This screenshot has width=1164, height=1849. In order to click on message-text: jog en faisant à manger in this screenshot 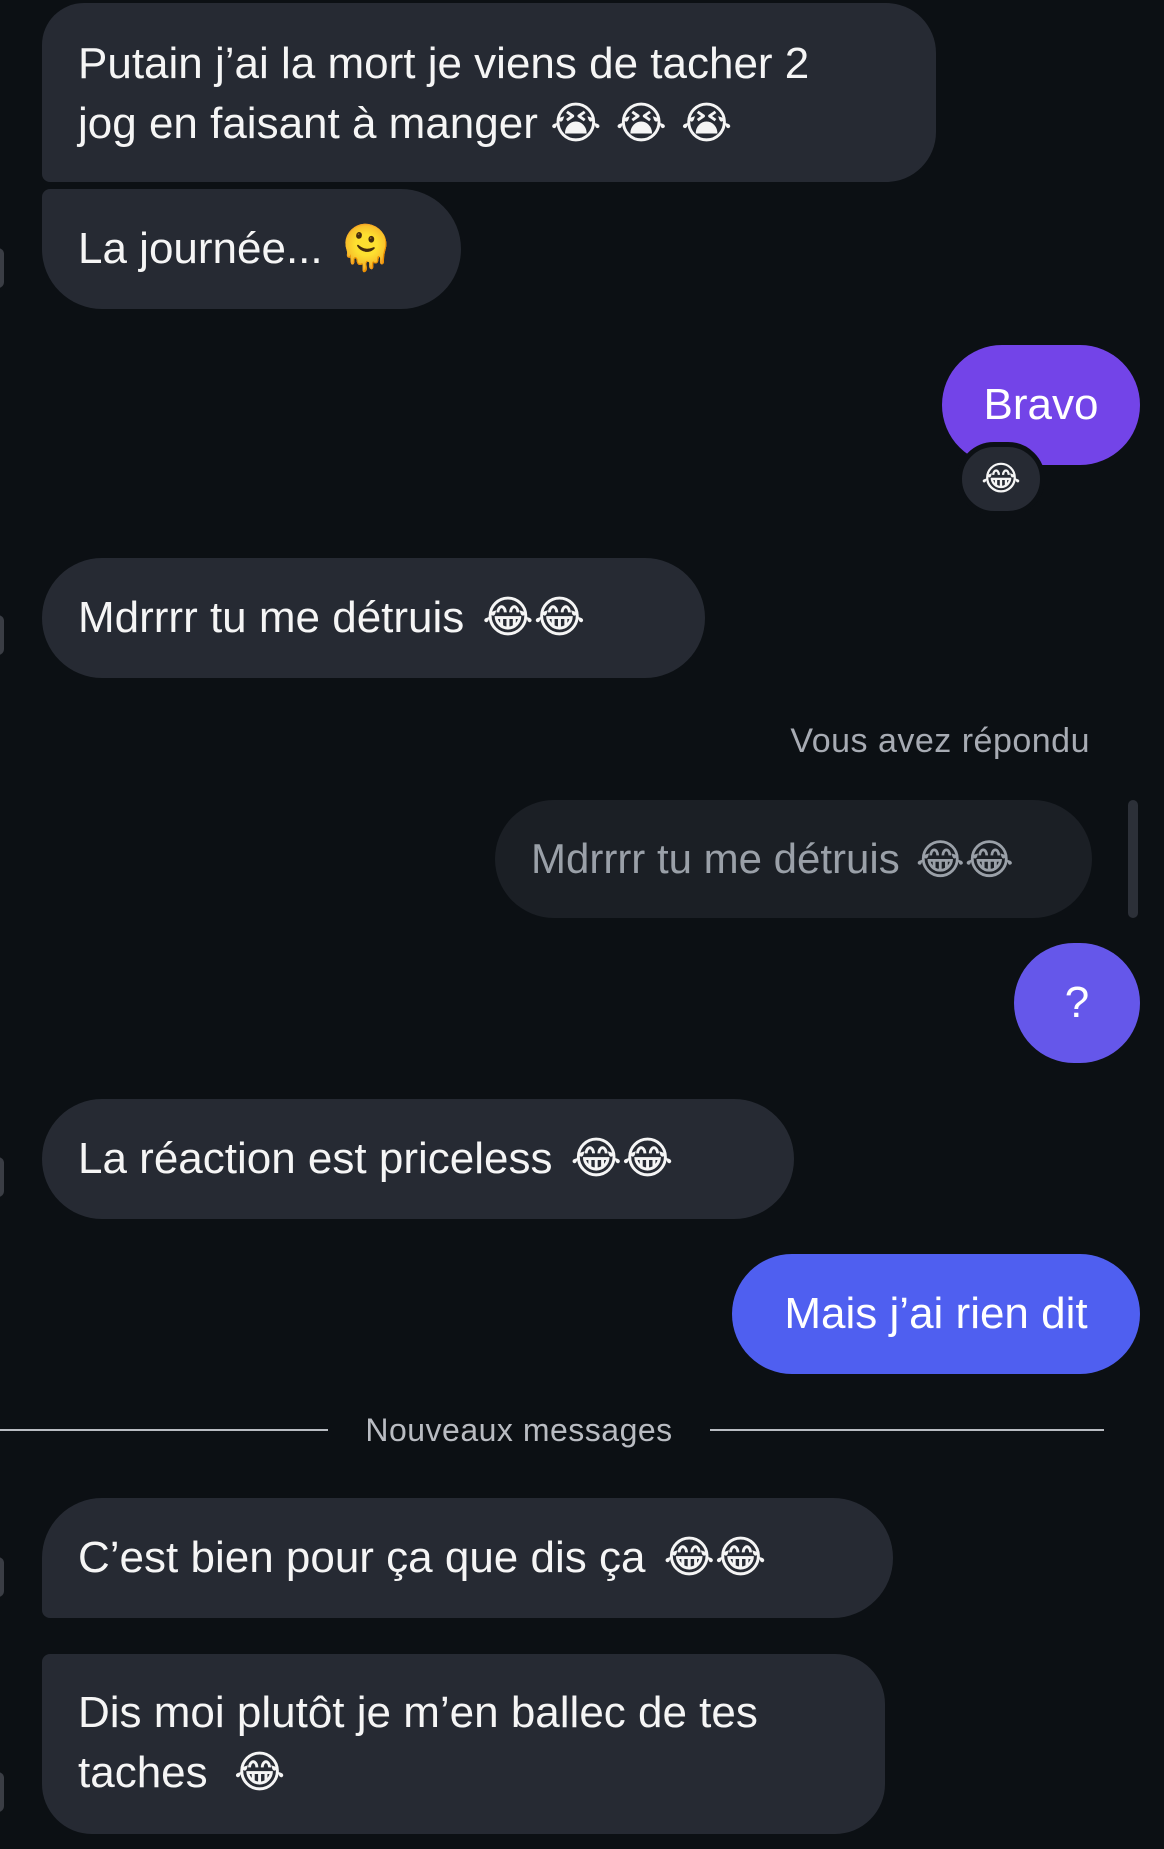, I will do `click(308, 123)`.